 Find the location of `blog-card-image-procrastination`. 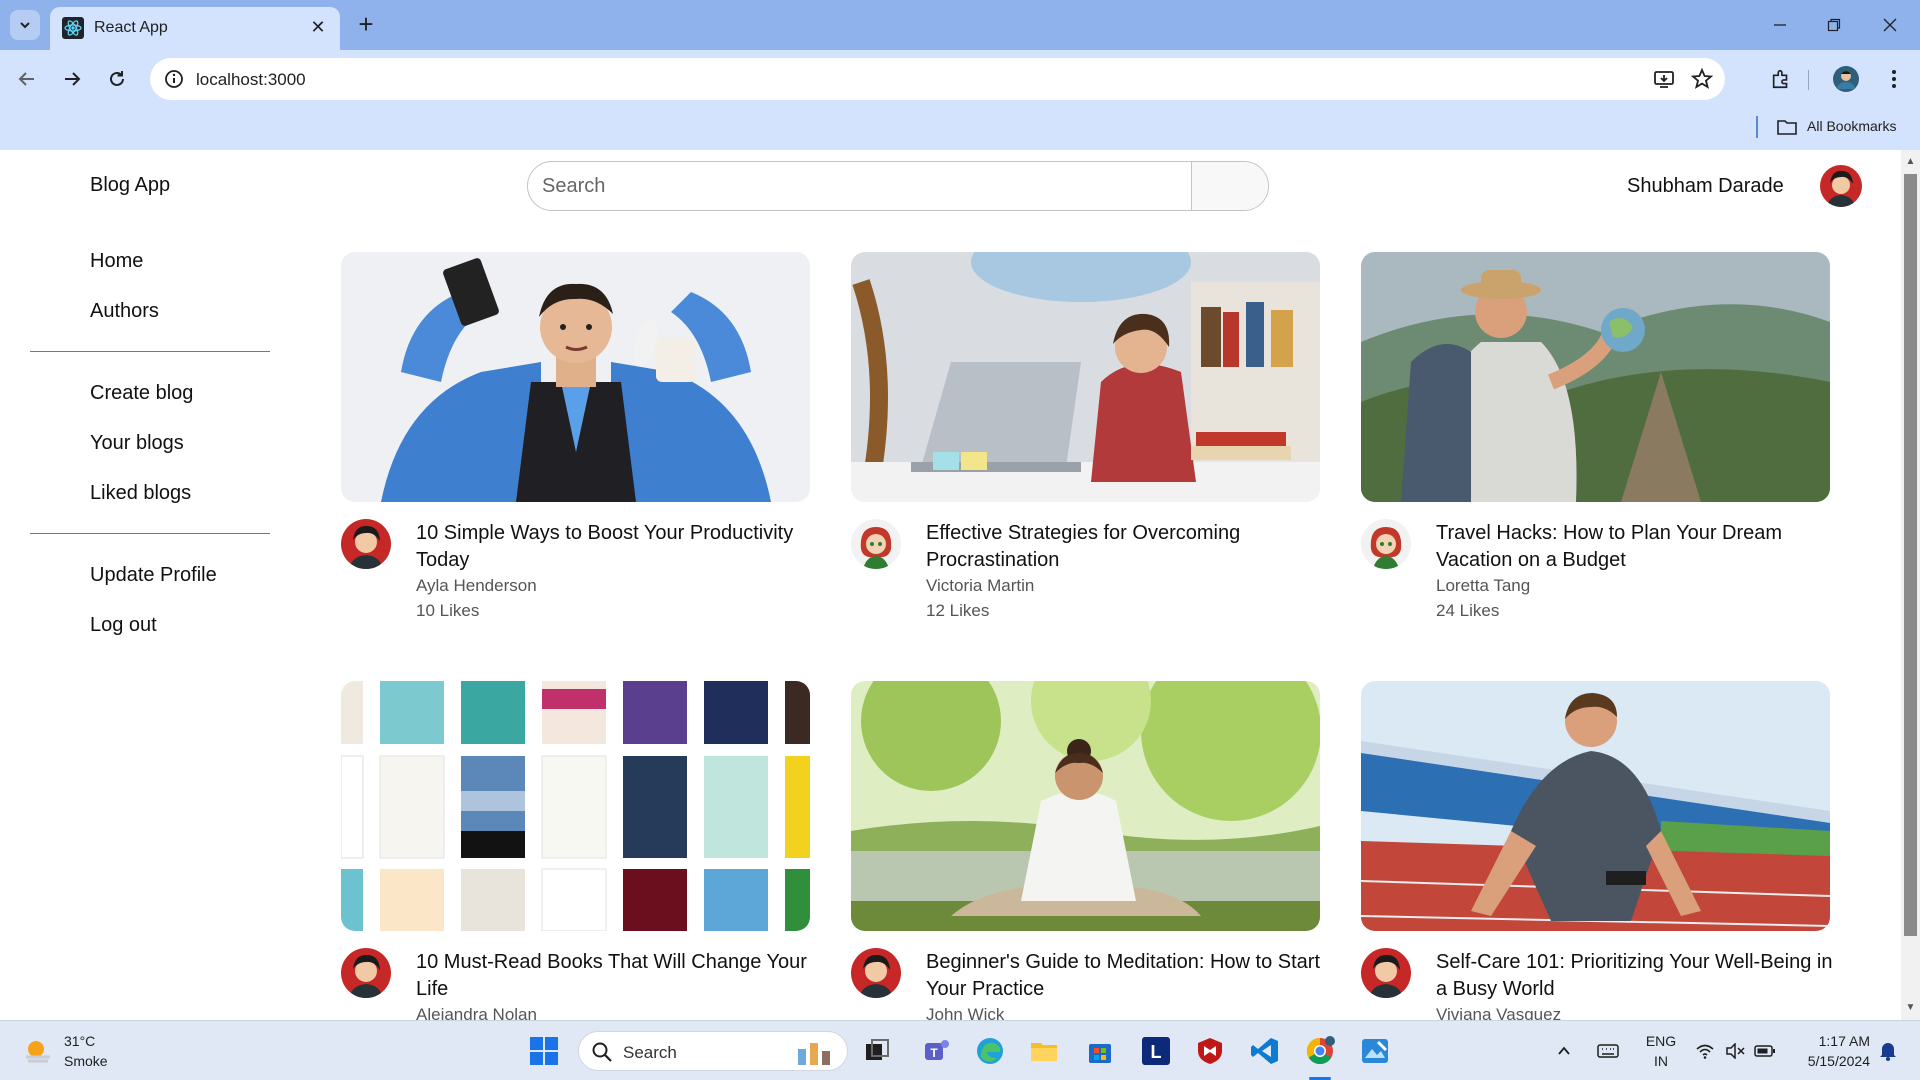

blog-card-image-procrastination is located at coordinates (1085, 377).